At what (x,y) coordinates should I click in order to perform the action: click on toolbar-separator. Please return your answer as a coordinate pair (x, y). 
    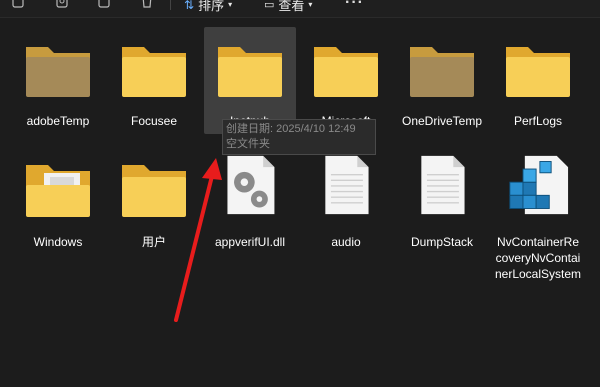
    Looking at the image, I should click on (170, 5).